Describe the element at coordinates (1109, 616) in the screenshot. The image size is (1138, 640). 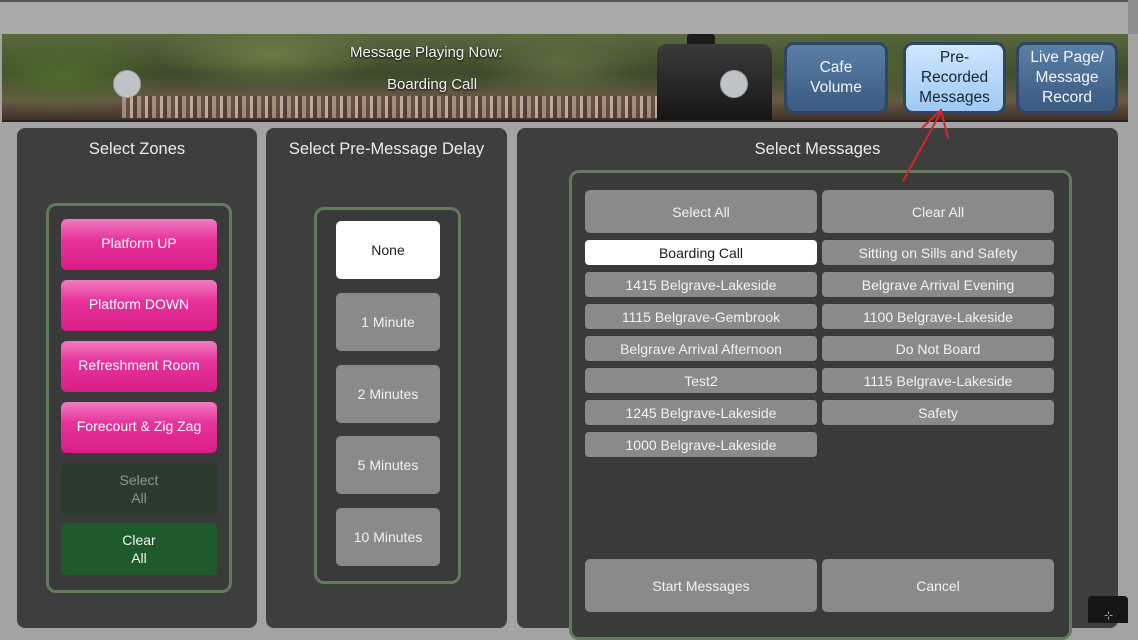
I see `corner-resize-icon: ⊹` at that location.